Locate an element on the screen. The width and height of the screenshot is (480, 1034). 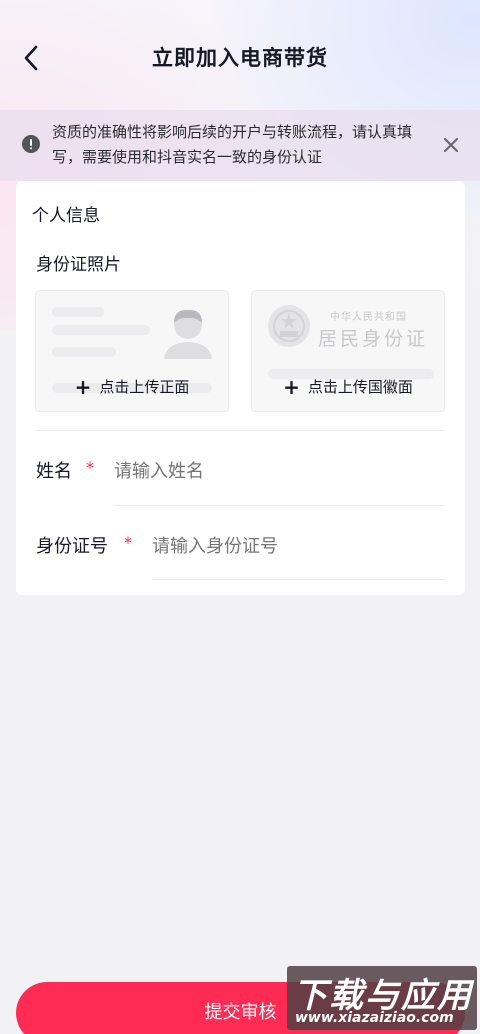
id-number-underline is located at coordinates (298, 579).